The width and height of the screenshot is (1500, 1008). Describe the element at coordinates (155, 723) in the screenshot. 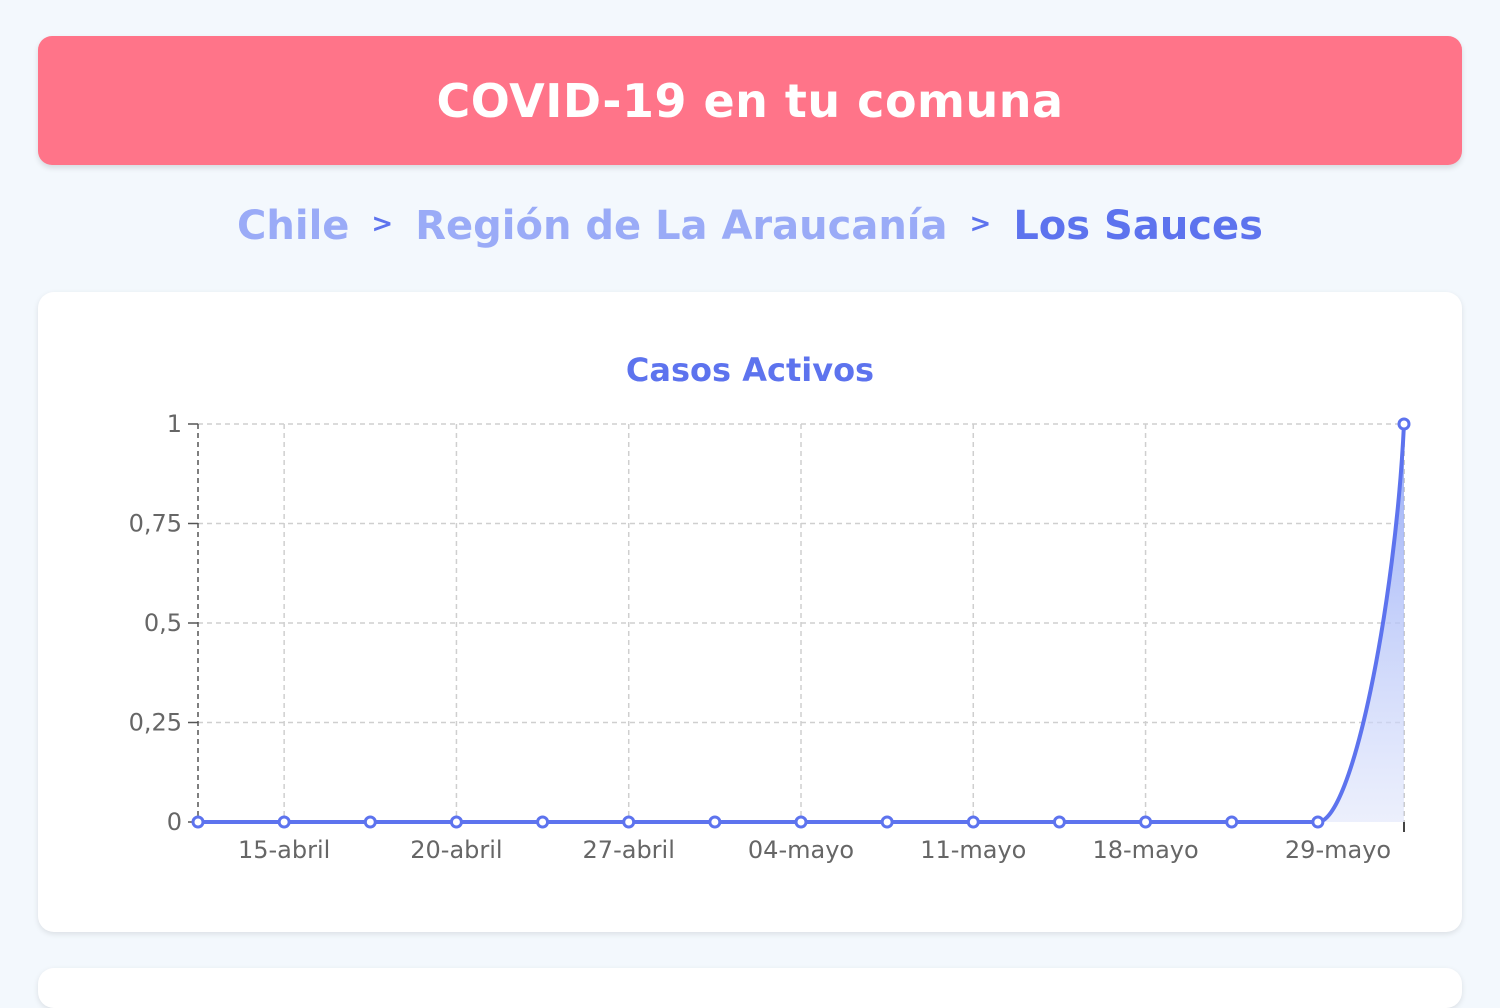

I see `y-tick-label: 0,25` at that location.